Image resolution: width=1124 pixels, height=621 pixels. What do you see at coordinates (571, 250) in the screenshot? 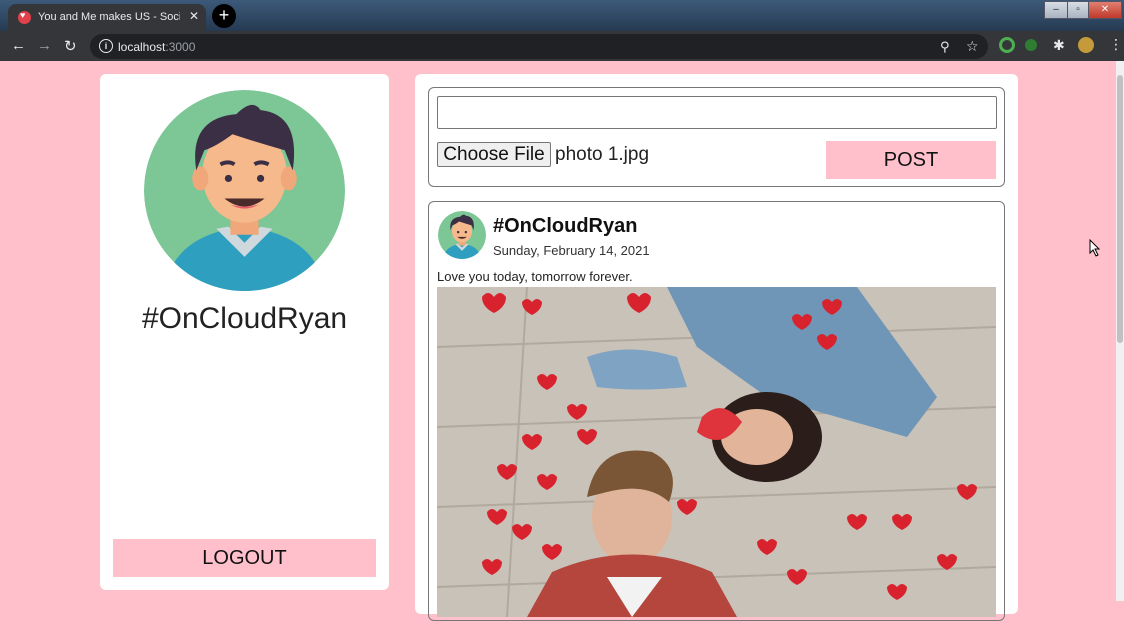
I see `post-date: Sunday, February 14, 2021` at bounding box center [571, 250].